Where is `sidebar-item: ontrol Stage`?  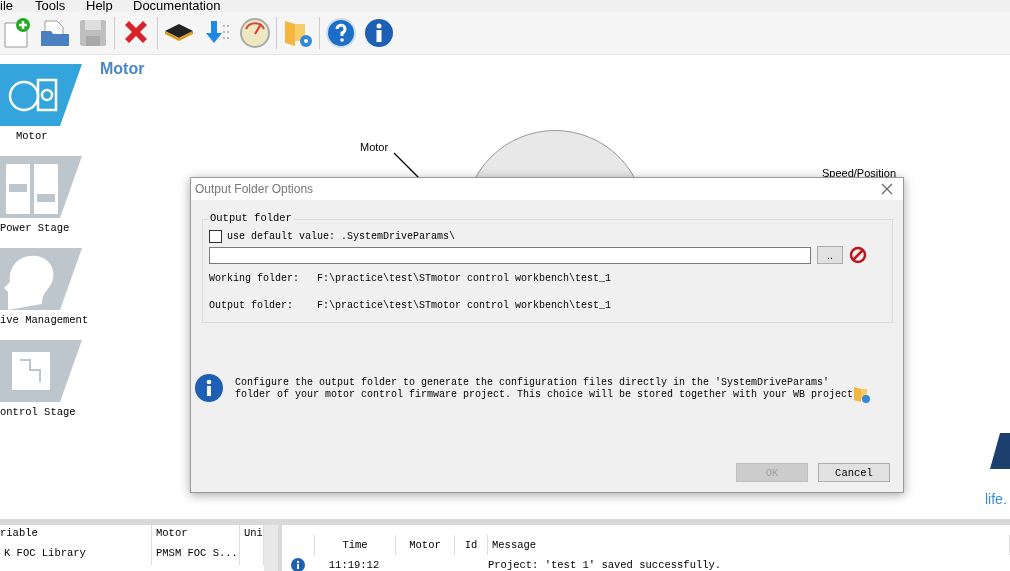 sidebar-item: ontrol Stage is located at coordinates (46, 381).